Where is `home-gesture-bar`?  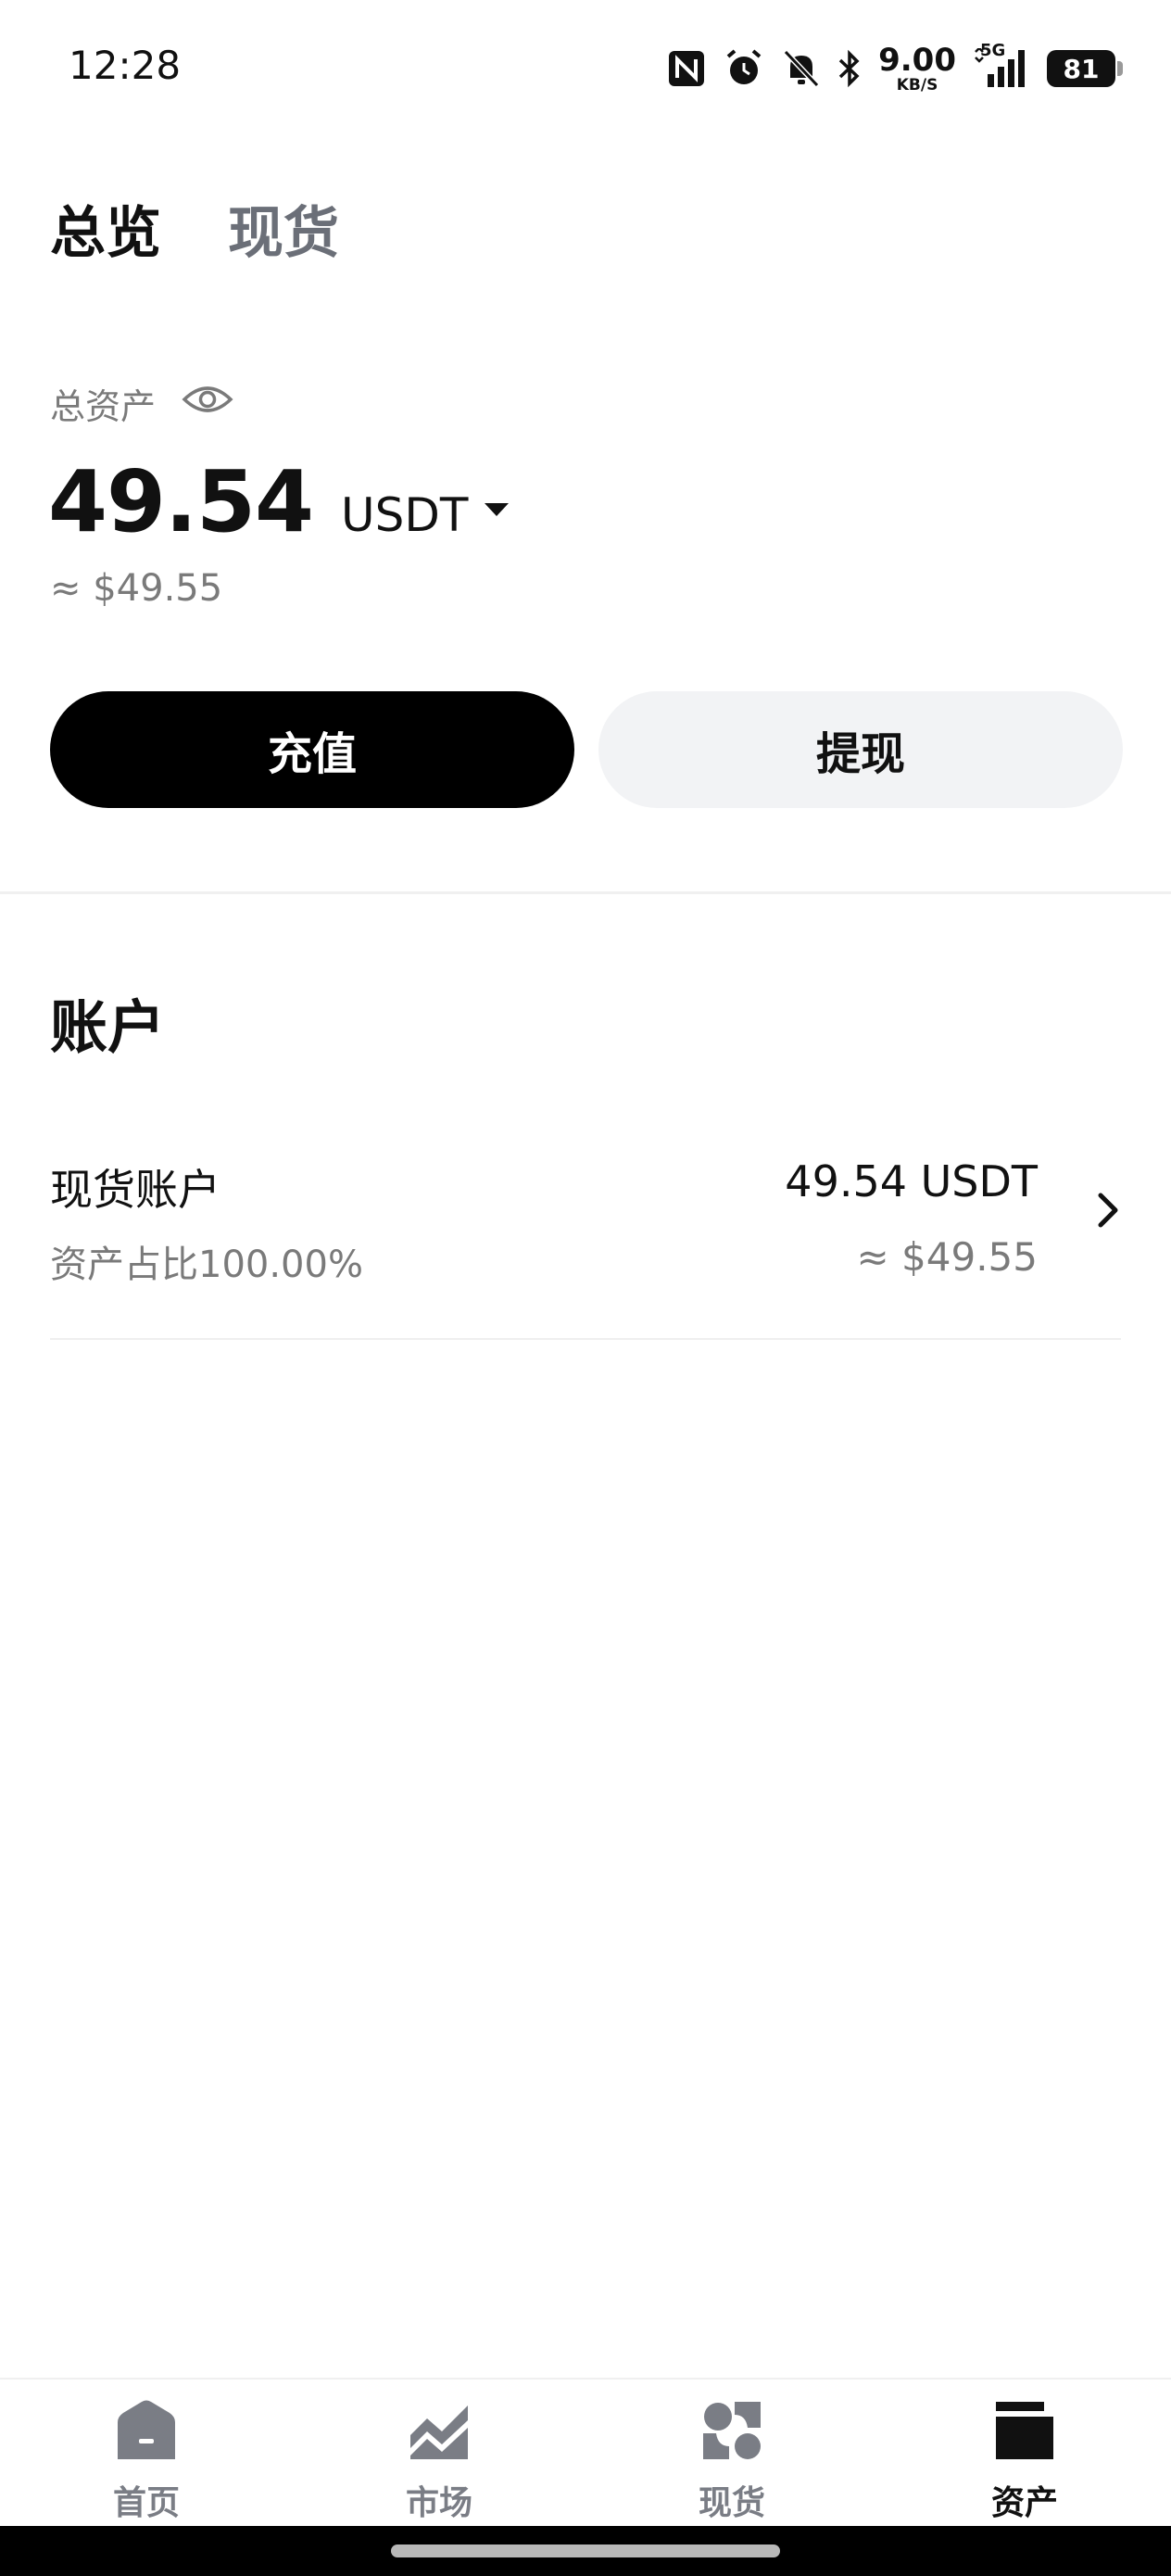 home-gesture-bar is located at coordinates (585, 2550).